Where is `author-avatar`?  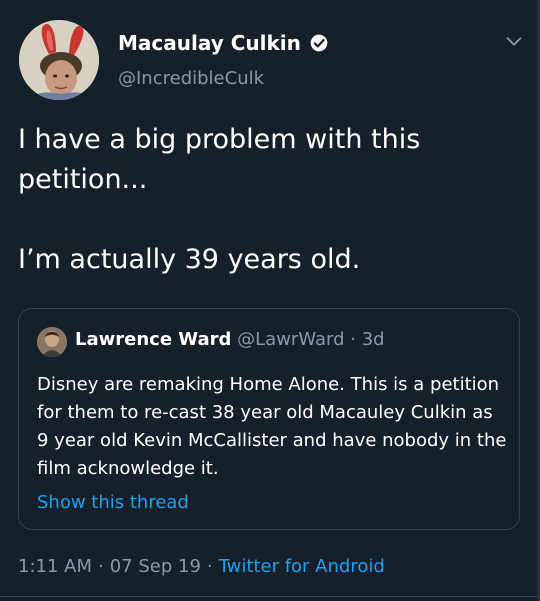 author-avatar is located at coordinates (59, 60).